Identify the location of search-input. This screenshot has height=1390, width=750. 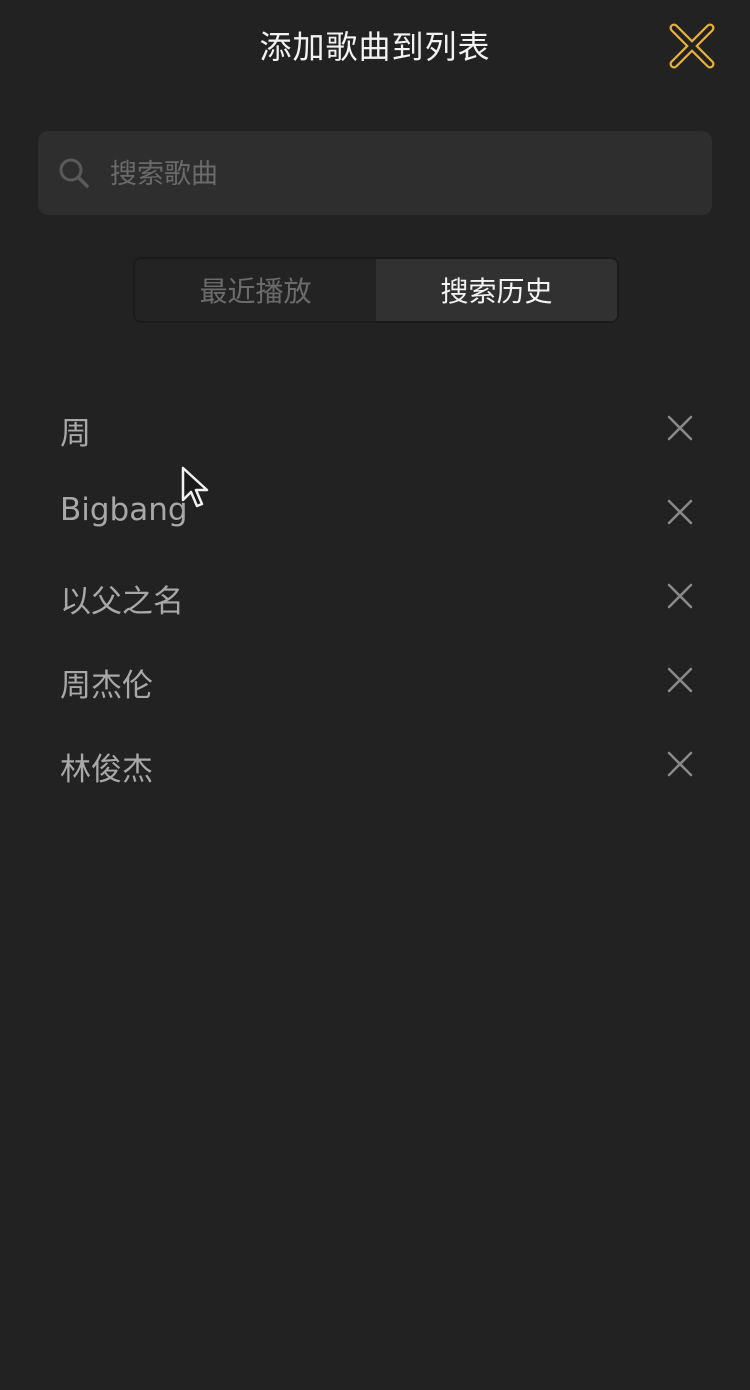
(405, 174).